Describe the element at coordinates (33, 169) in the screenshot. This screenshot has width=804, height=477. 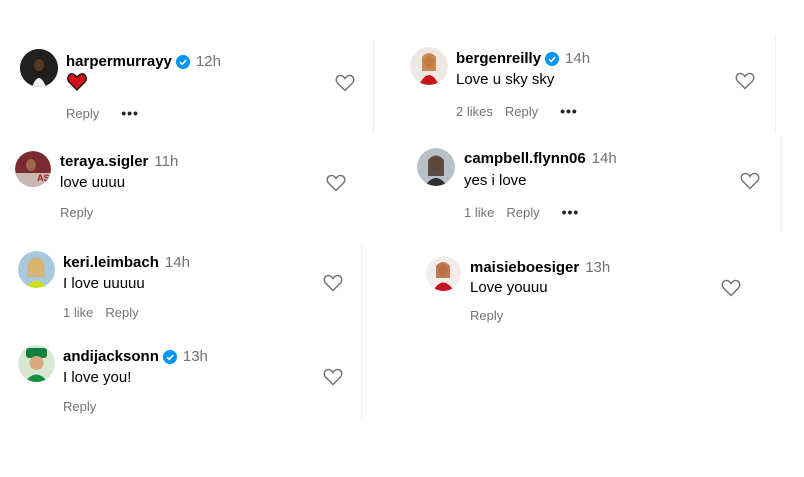
I see `avatar: AS` at that location.